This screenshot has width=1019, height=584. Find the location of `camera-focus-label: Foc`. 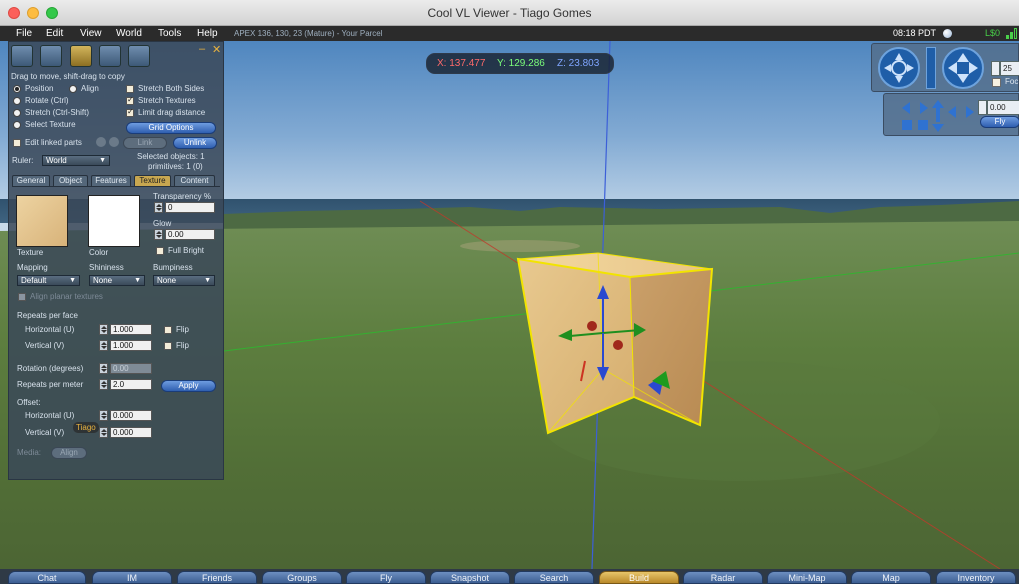

camera-focus-label: Foc is located at coordinates (1012, 81).